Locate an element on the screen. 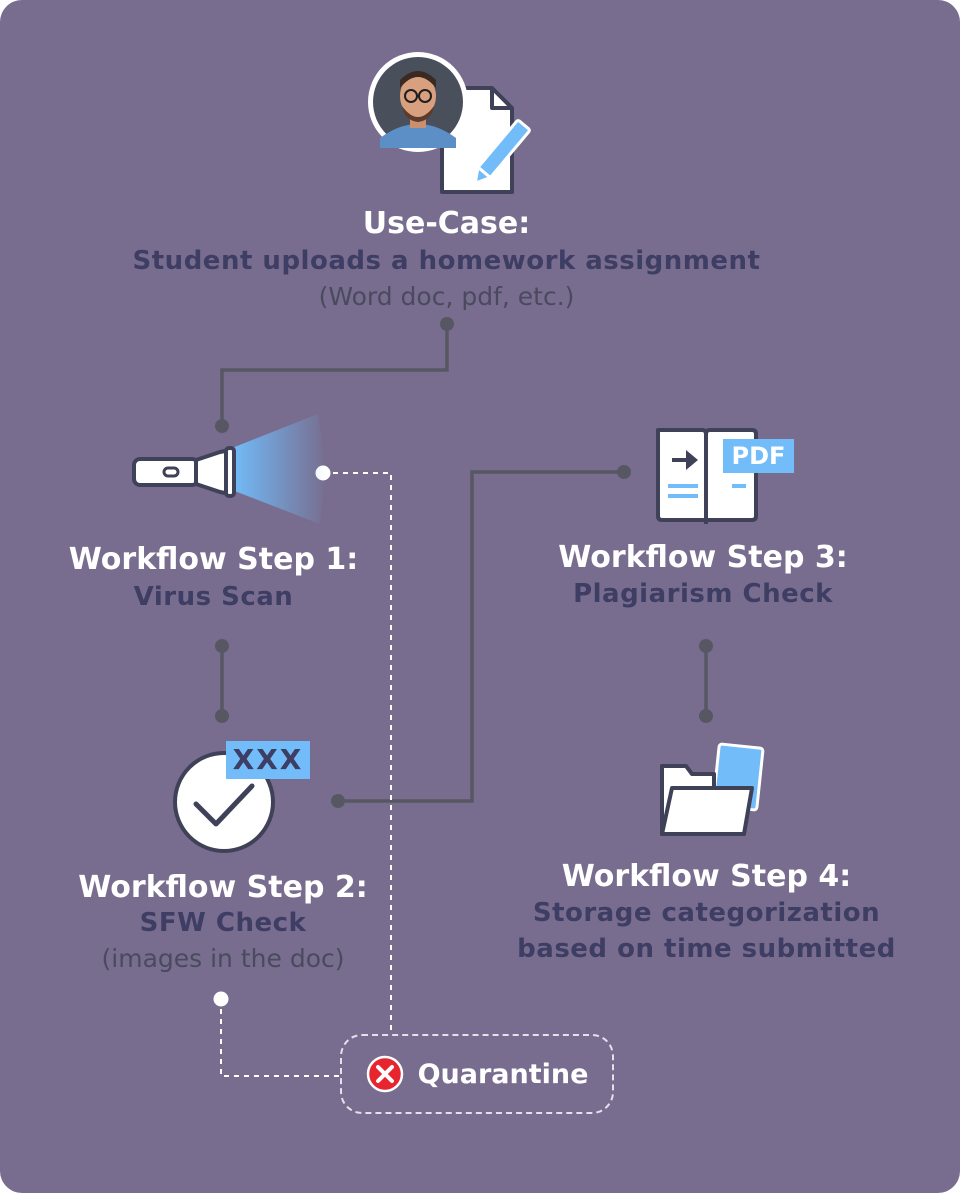 The height and width of the screenshot is (1193, 960). connector-step2-to-step3 is located at coordinates (481, 636).